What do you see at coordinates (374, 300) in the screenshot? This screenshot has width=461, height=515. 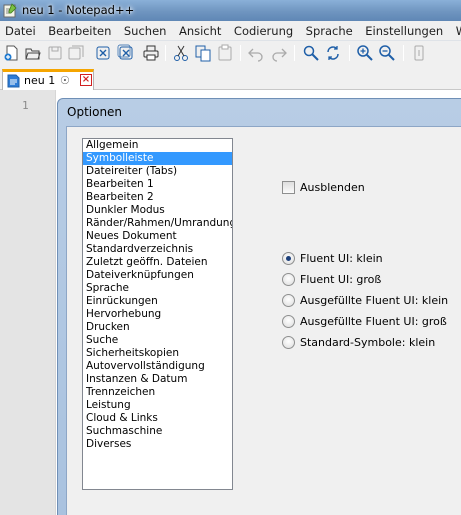 I see `radio-label: Ausgefüllte Fluent UI: klein` at bounding box center [374, 300].